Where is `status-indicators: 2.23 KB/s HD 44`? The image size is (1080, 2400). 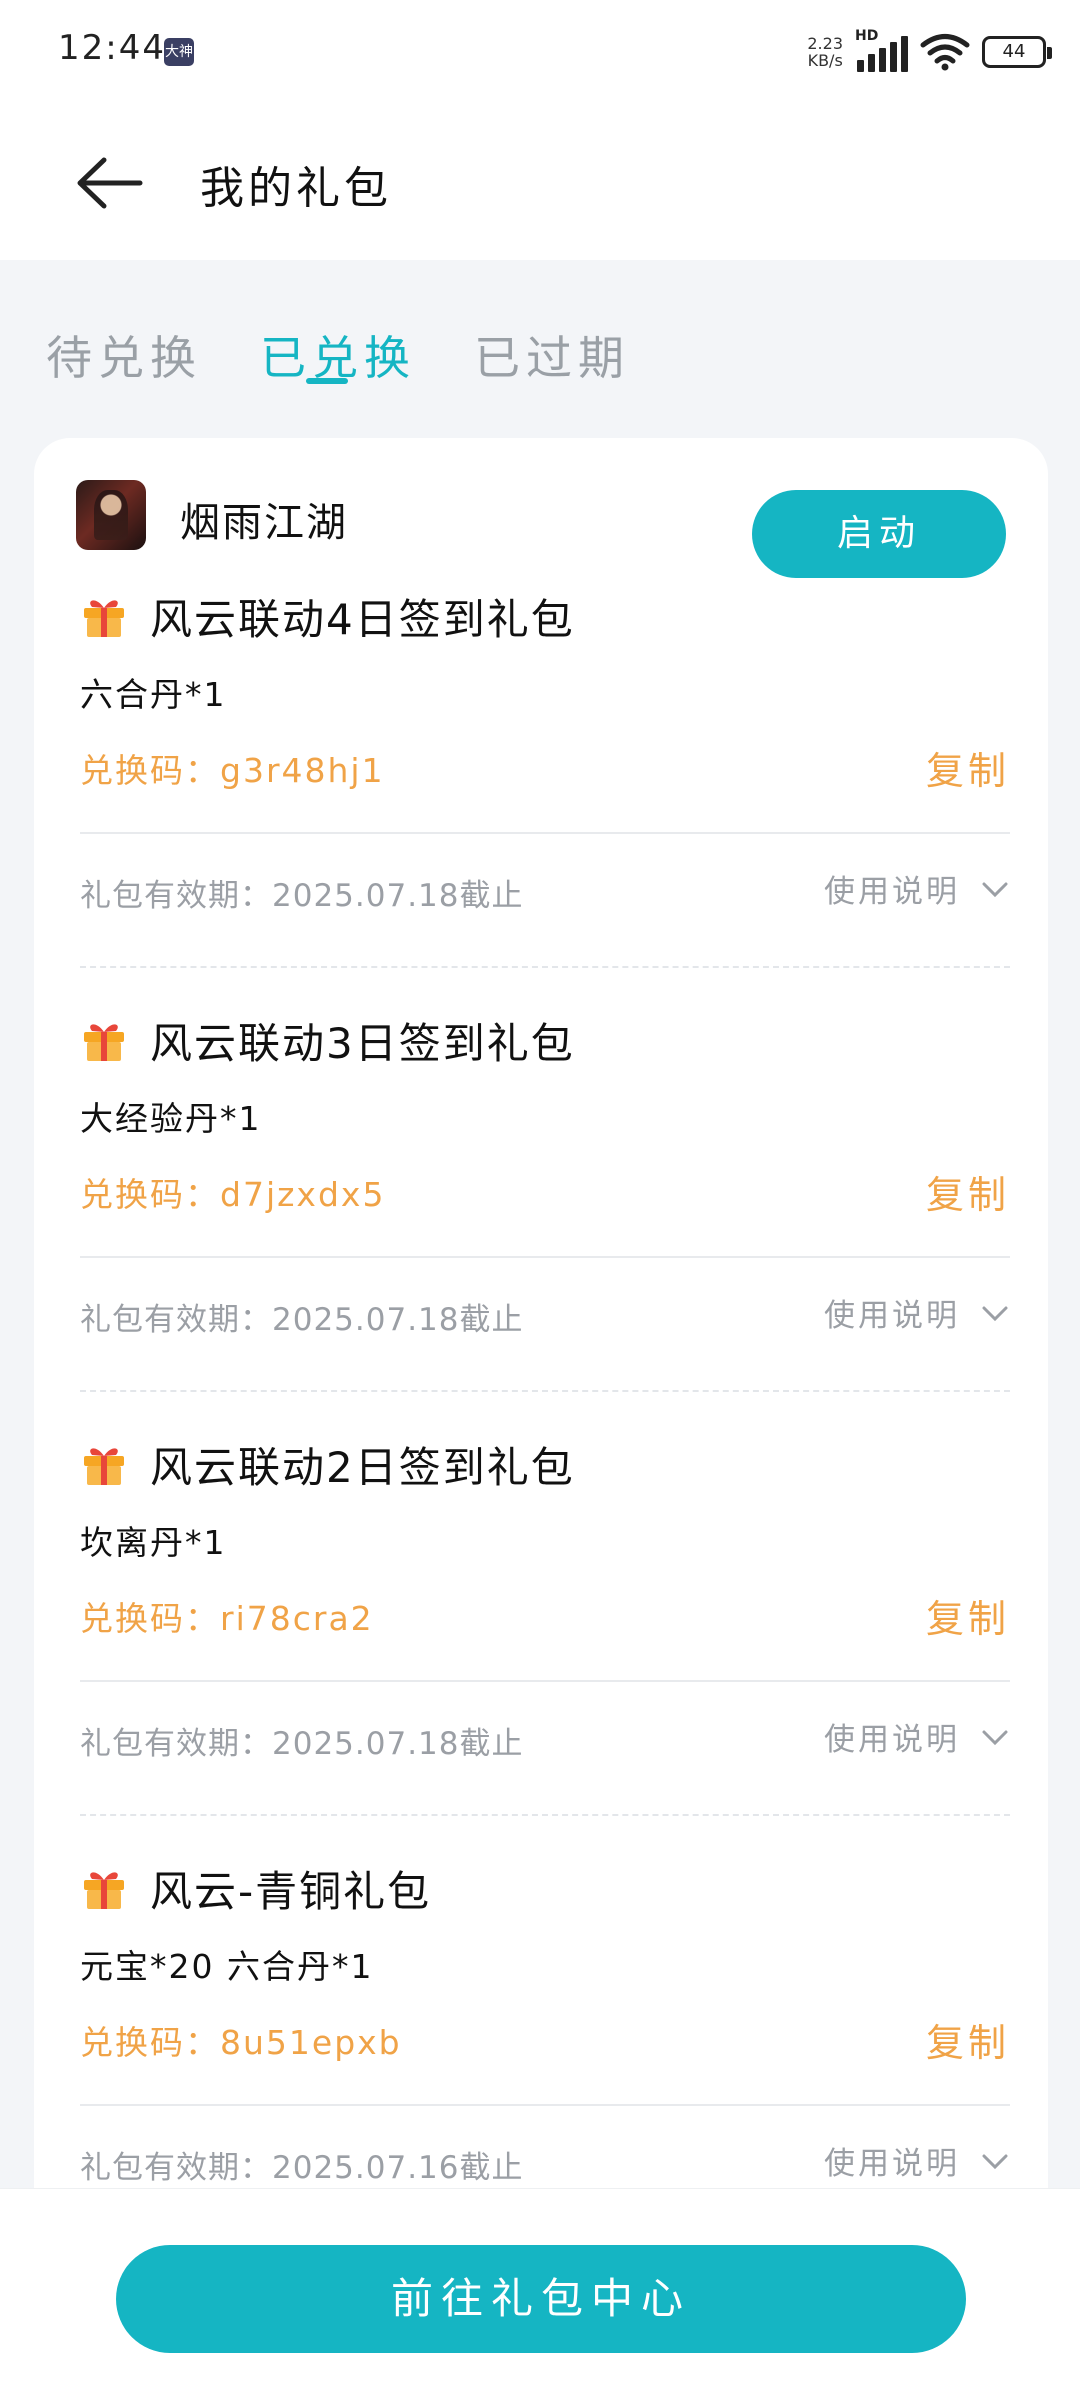 status-indicators: 2.23 KB/s HD 44 is located at coordinates (929, 51).